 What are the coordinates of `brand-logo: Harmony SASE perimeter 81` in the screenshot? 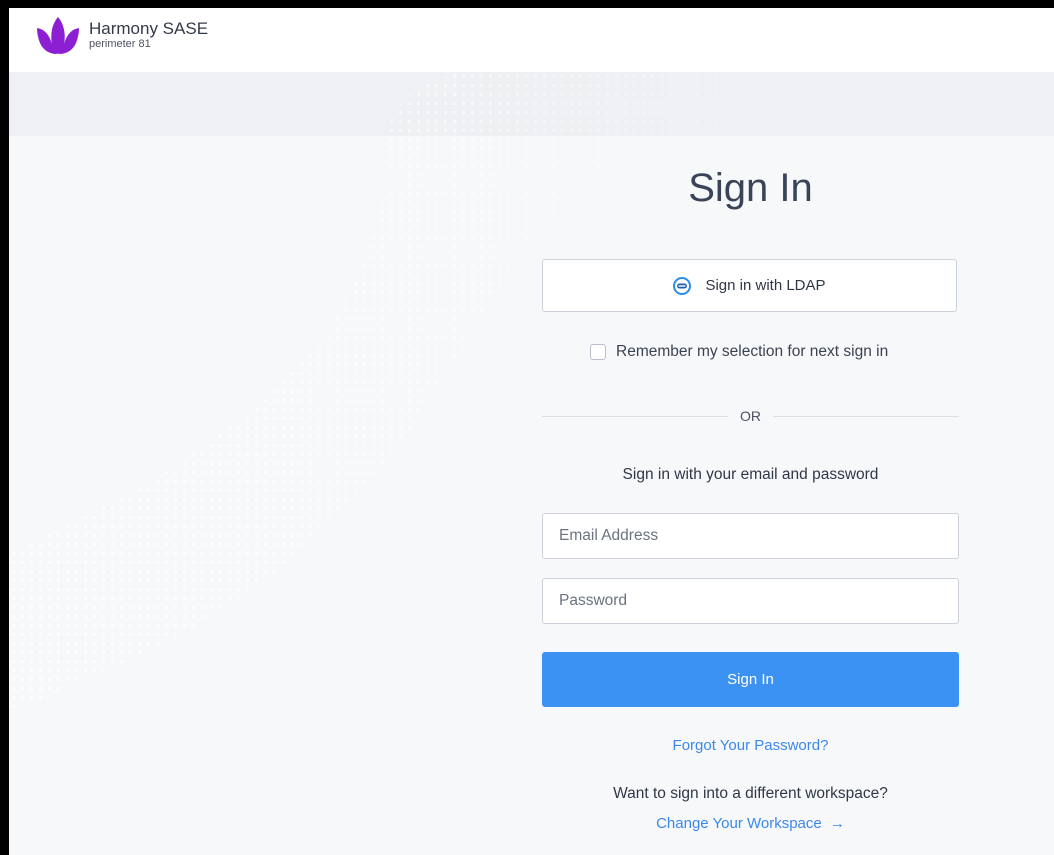 It's located at (121, 35).